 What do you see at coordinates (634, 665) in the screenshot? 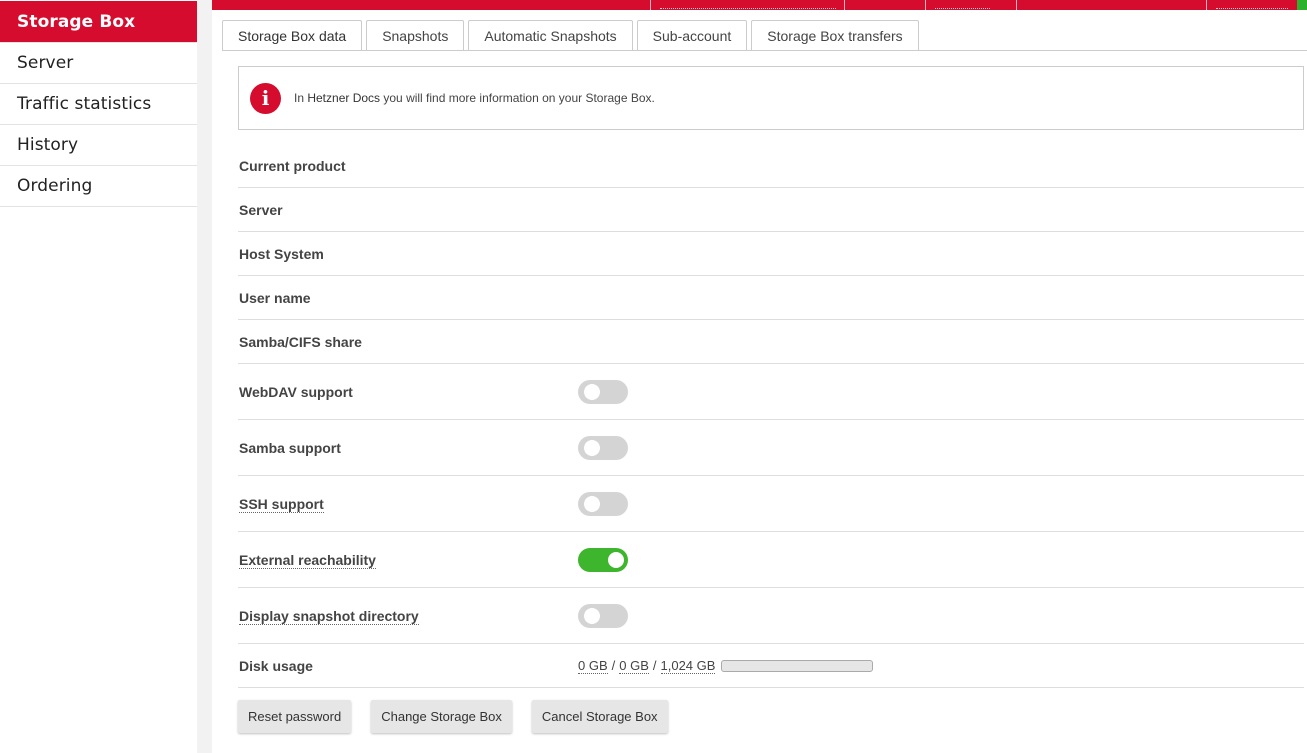
I see `disk-snapshots: 0 GB` at bounding box center [634, 665].